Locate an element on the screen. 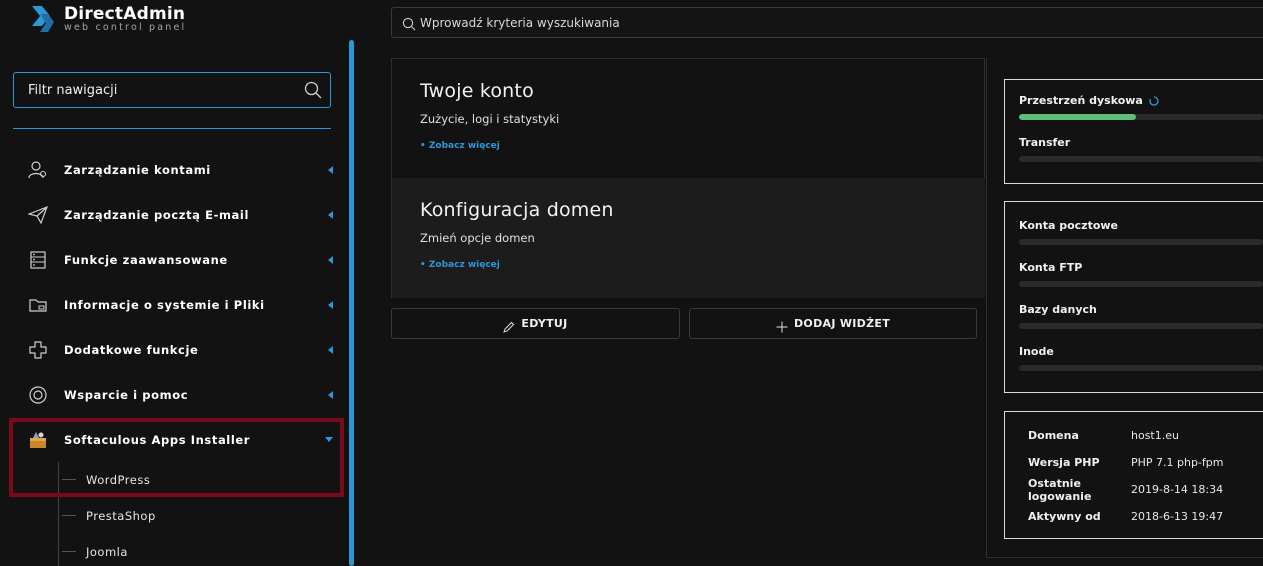  mail-accounts-label: Konta pocztowe is located at coordinates (1069, 225).